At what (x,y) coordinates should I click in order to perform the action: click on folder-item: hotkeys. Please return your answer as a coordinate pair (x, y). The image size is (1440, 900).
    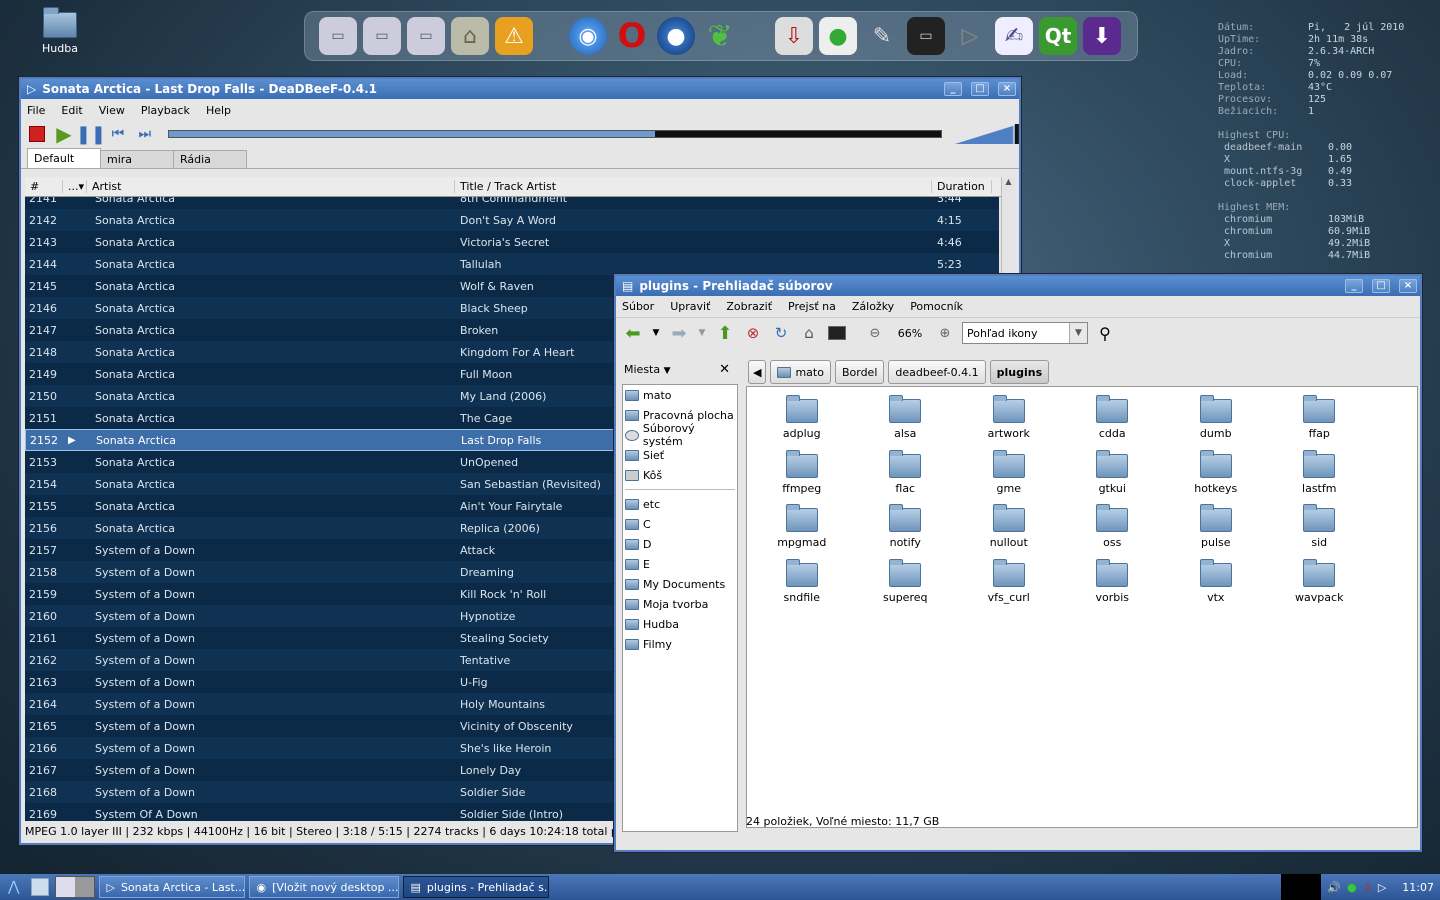
    Looking at the image, I should click on (1216, 475).